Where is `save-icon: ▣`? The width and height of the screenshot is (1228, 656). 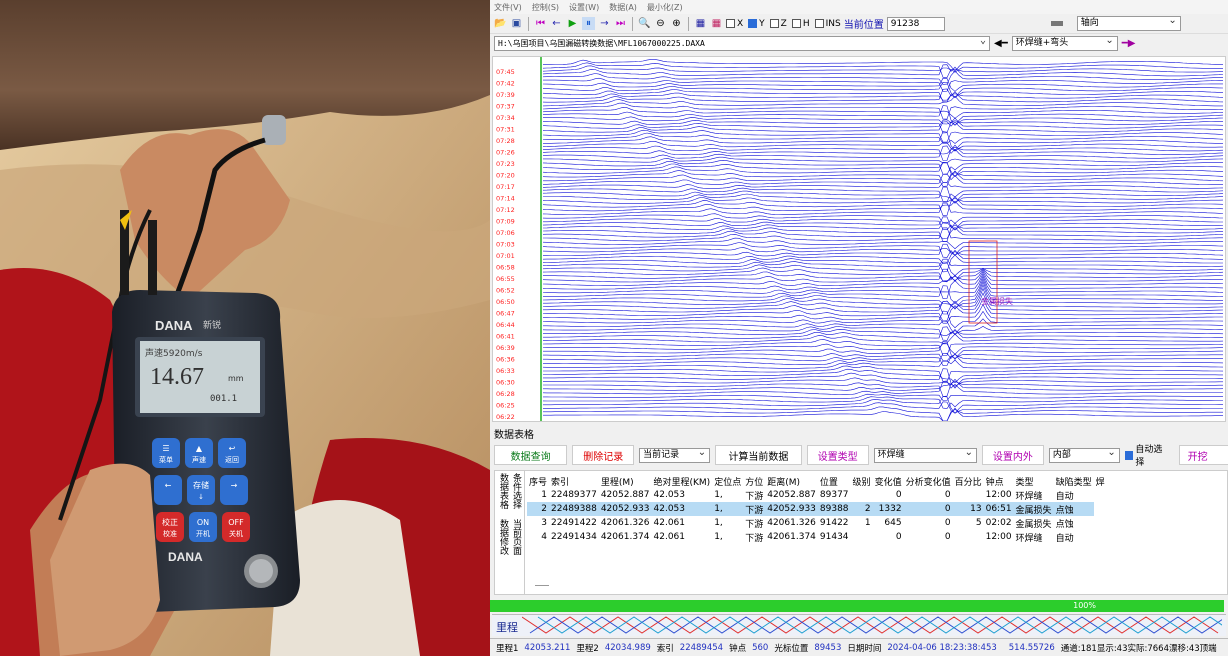 save-icon: ▣ is located at coordinates (516, 23).